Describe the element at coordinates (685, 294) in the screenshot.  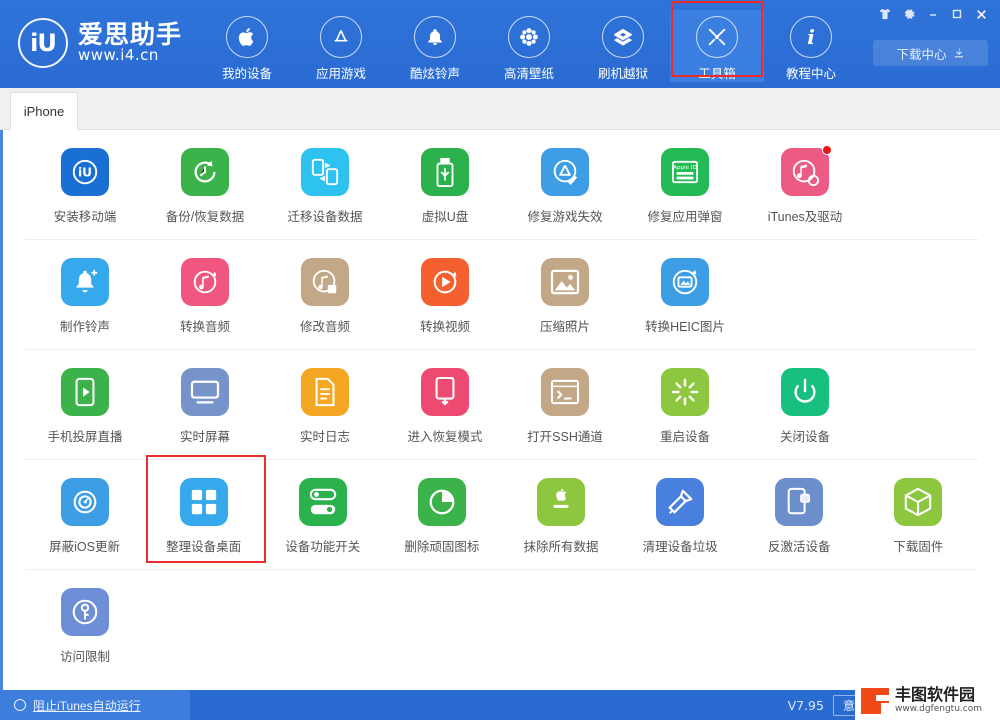
I see `tool-item: 转换HEIC图片` at that location.